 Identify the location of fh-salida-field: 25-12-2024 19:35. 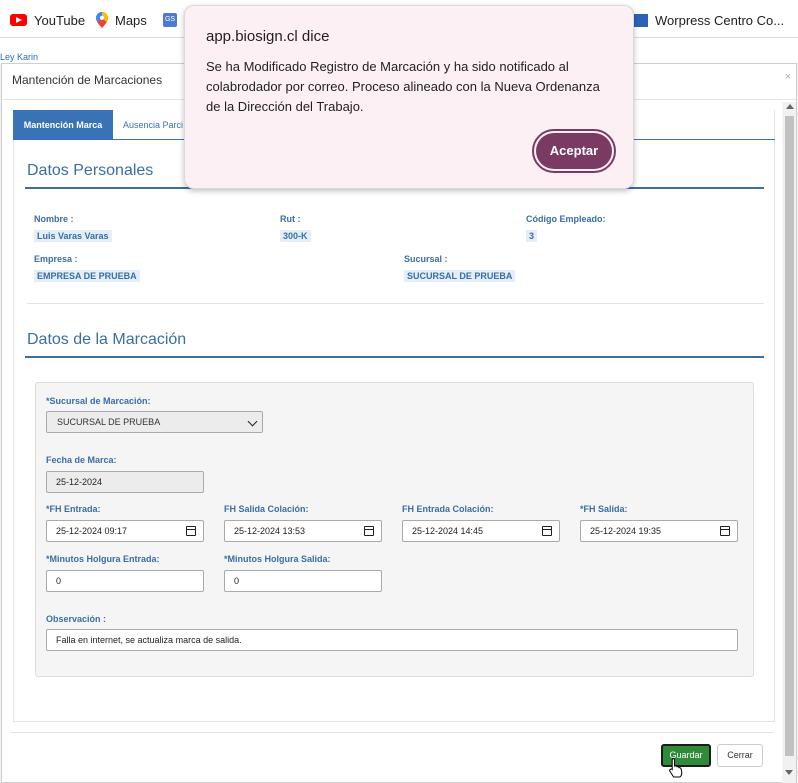
(659, 531).